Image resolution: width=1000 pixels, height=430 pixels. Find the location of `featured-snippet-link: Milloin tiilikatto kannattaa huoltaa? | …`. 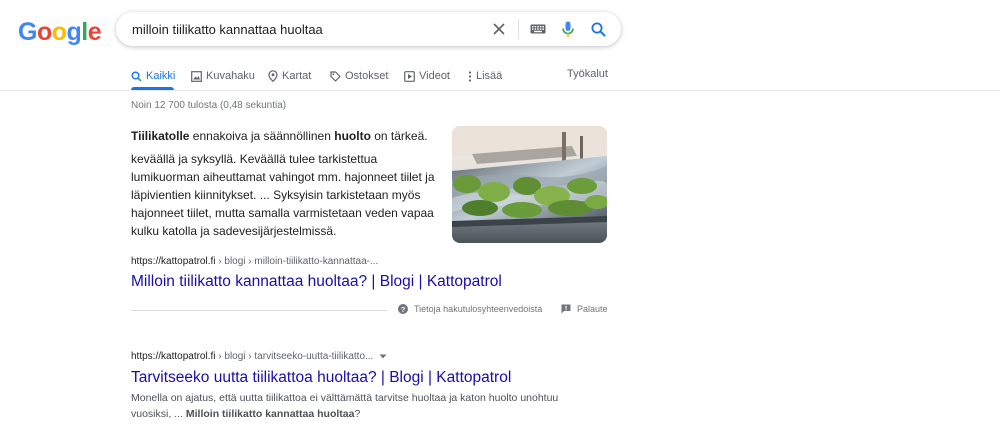

featured-snippet-link: Milloin tiilikatto kannattaa huoltaa? | … is located at coordinates (316, 282).